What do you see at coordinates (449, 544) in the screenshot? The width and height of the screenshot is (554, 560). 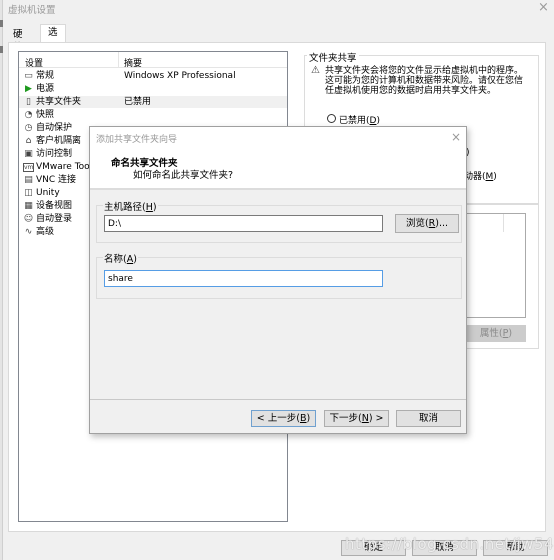 I see `watermark: https://blog.csdn.net/jw5493` at bounding box center [449, 544].